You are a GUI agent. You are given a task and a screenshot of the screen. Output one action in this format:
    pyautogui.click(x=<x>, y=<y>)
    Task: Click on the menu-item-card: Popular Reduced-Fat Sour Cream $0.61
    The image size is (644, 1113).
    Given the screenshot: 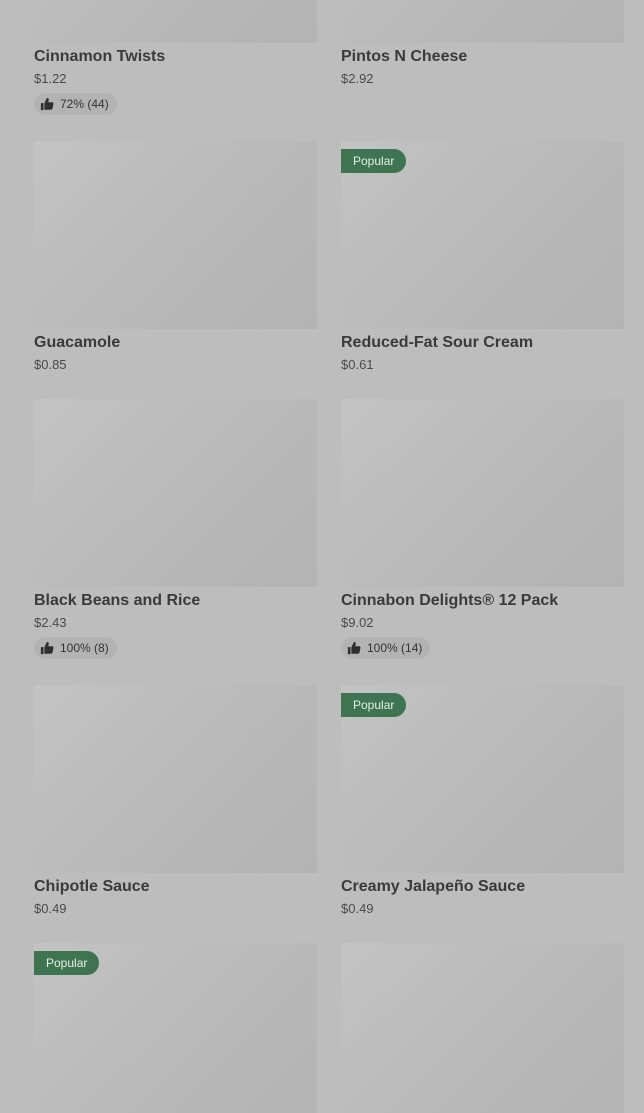 What is the action you would take?
    pyautogui.click(x=482, y=256)
    